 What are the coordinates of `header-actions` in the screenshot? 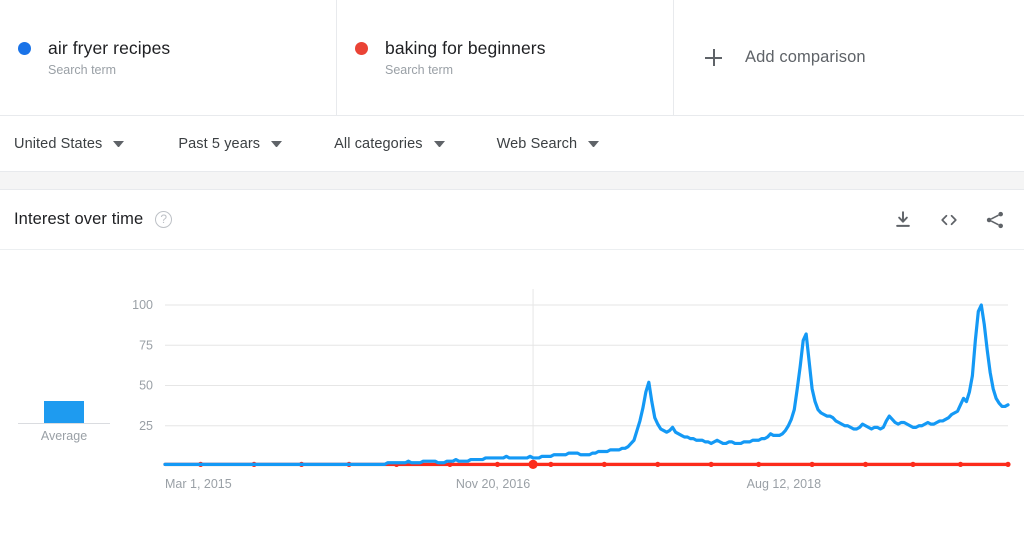 It's located at (949, 220).